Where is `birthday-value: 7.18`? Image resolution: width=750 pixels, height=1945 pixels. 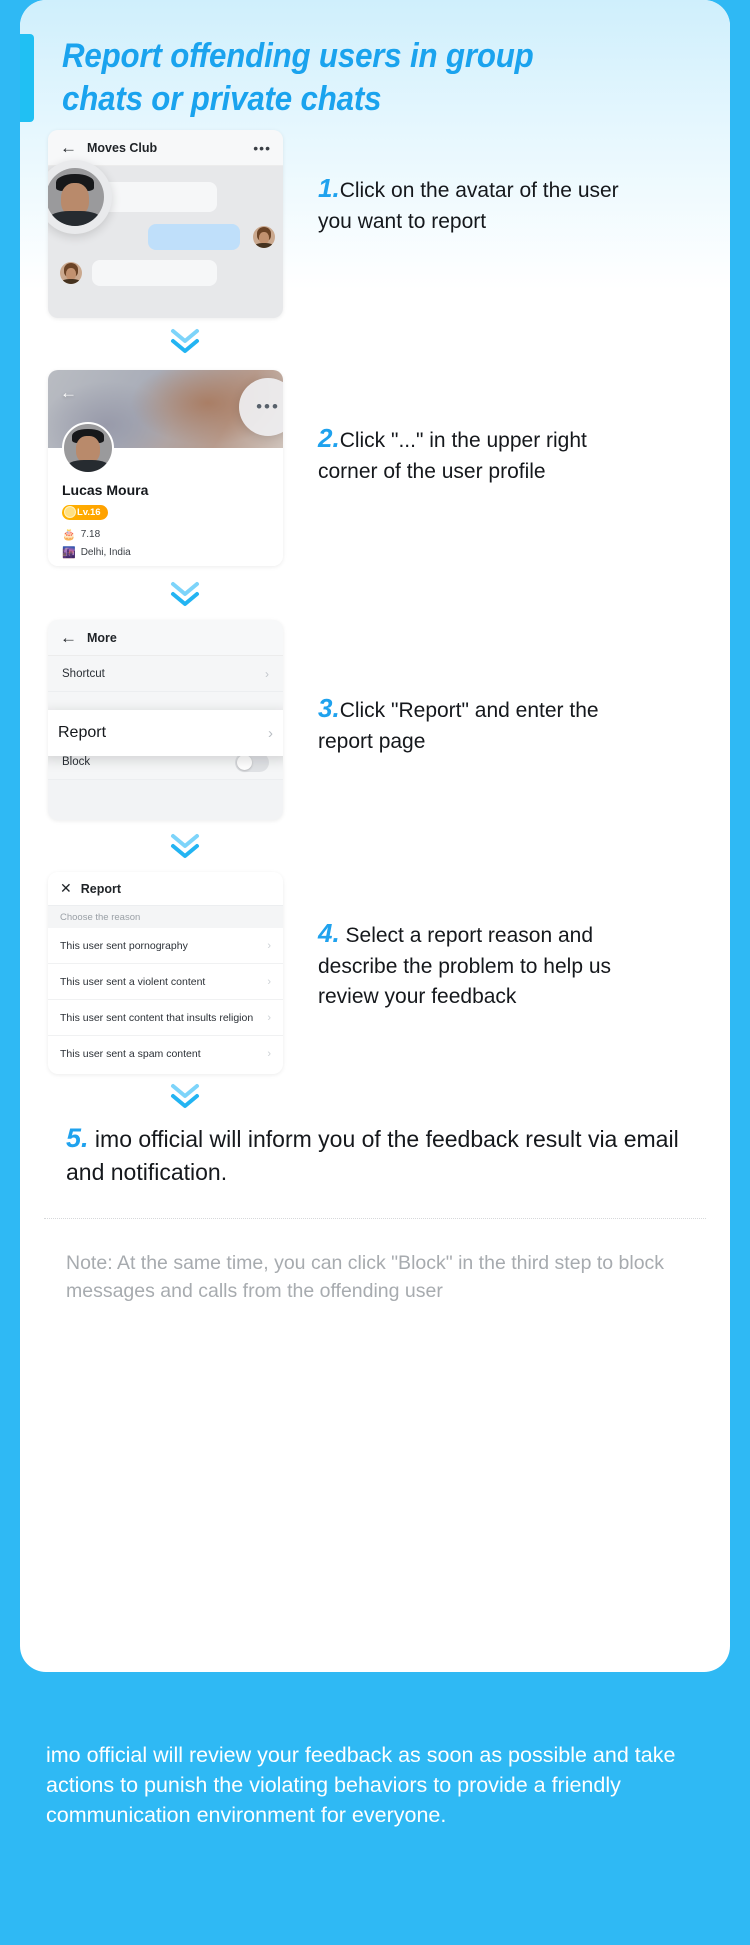
birthday-value: 7.18 is located at coordinates (90, 534).